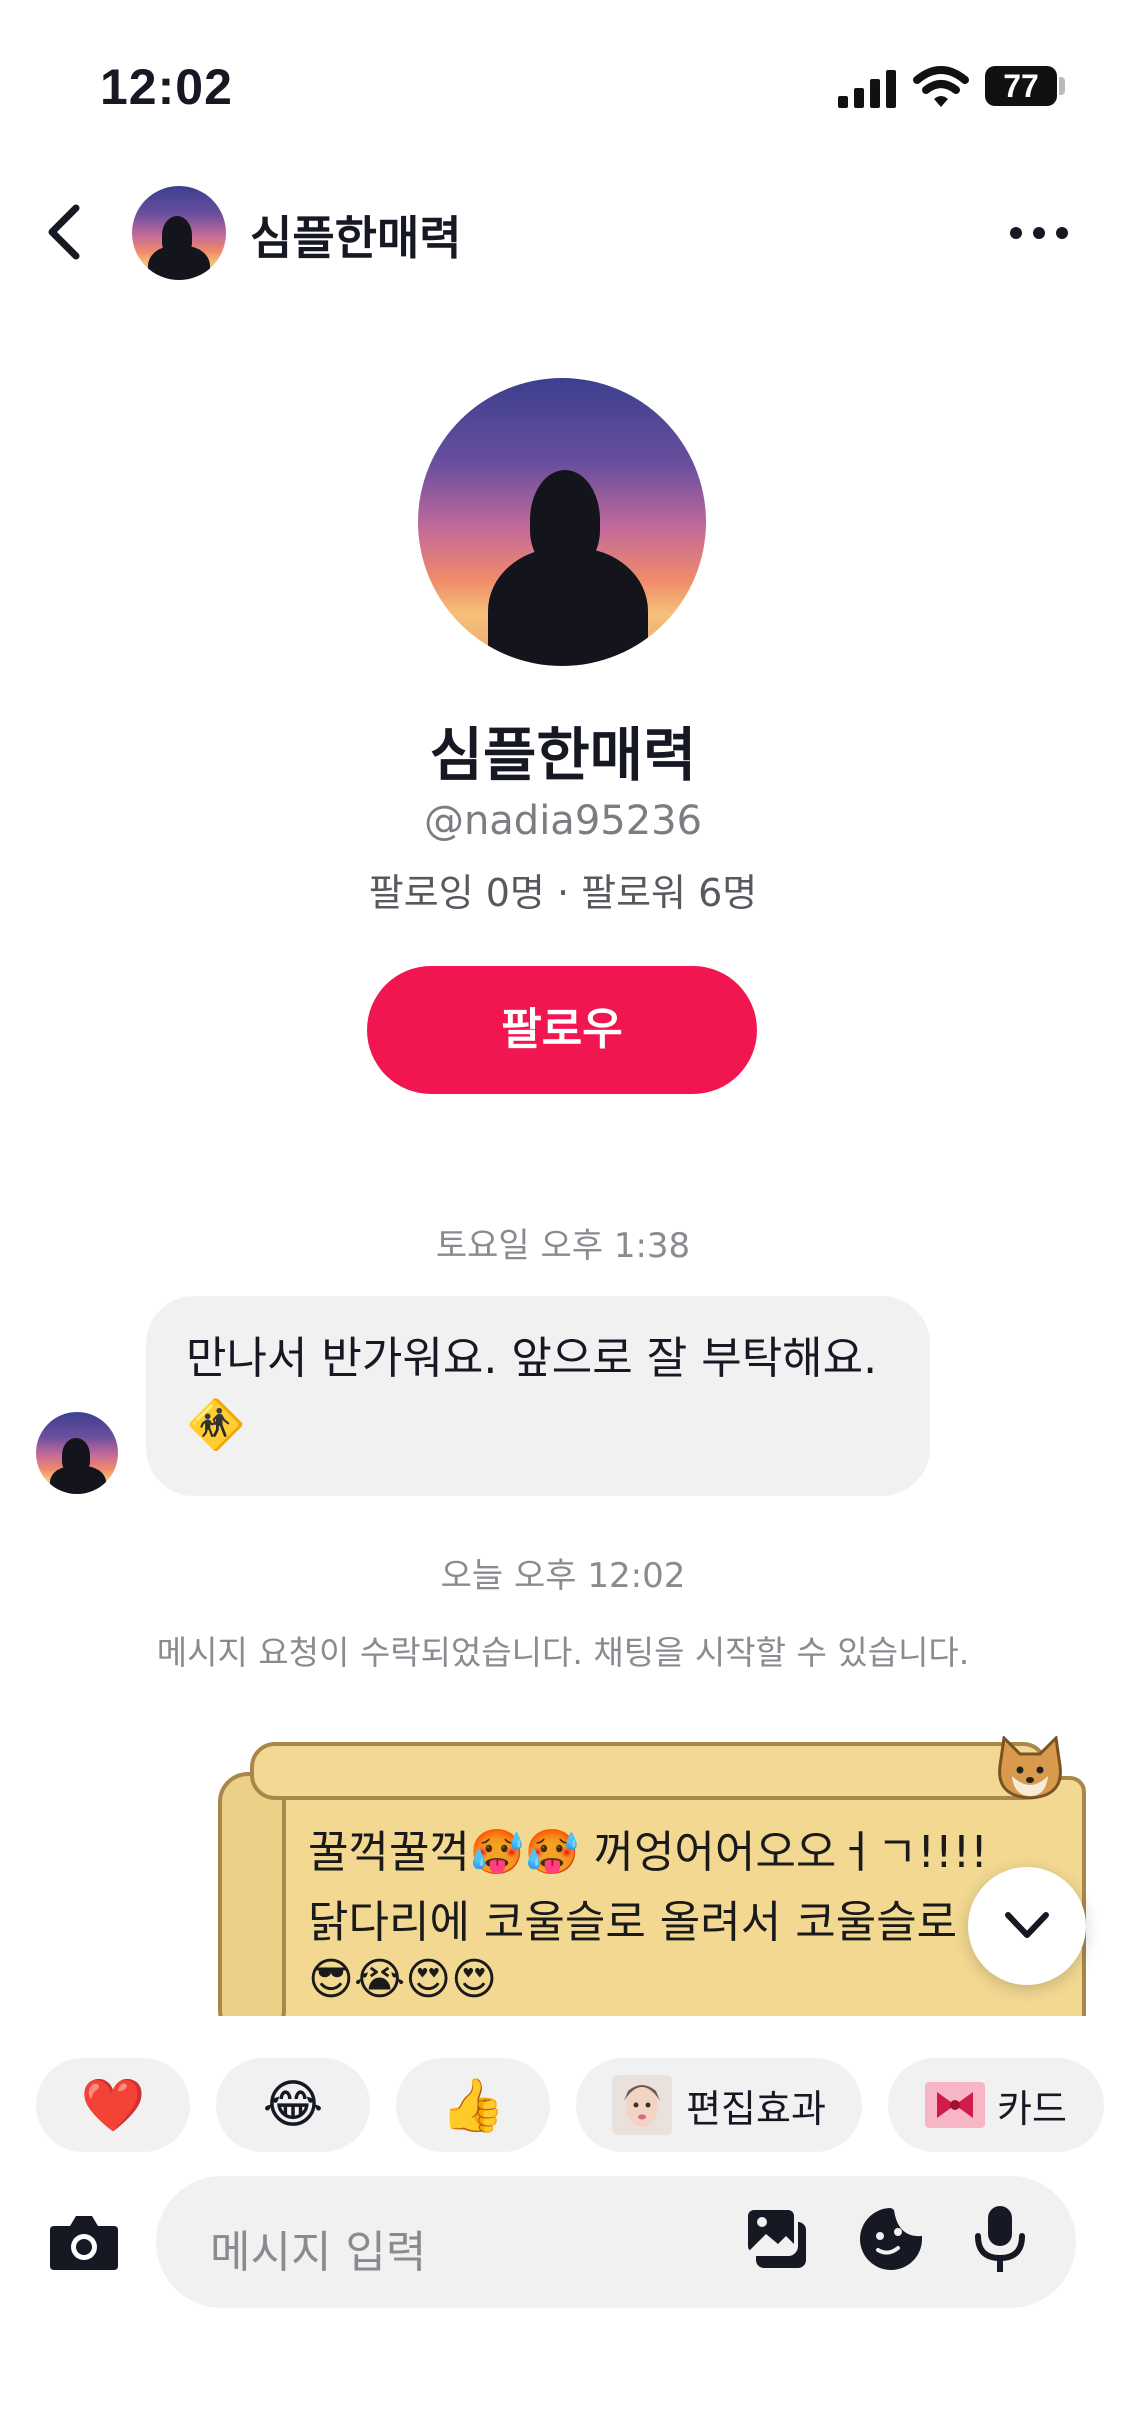 Image resolution: width=1126 pixels, height=2436 pixels. I want to click on wifi-icon, so click(941, 86).